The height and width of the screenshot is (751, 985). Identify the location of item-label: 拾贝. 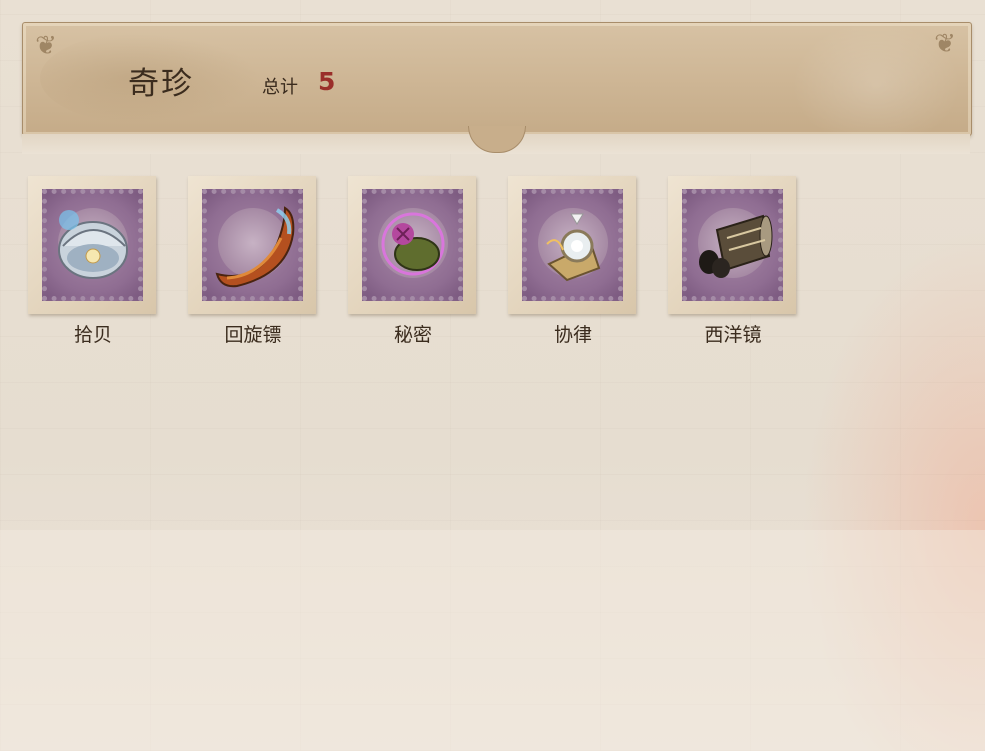
(92, 335).